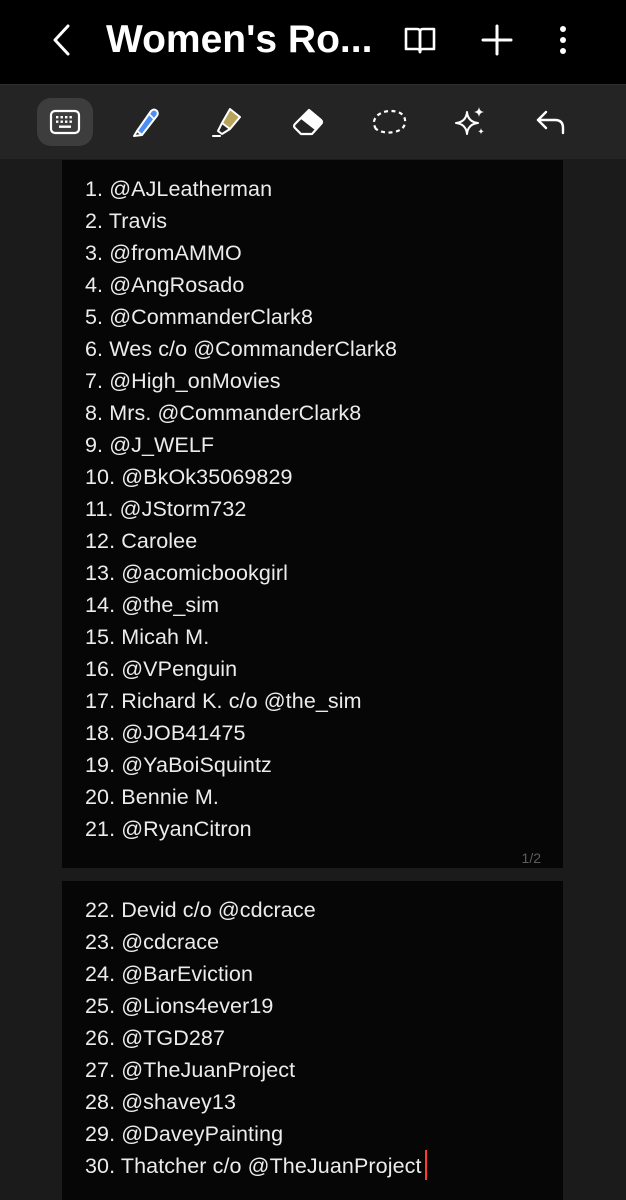 This screenshot has height=1200, width=626. Describe the element at coordinates (126, 221) in the screenshot. I see `list-item: 2. Travis` at that location.